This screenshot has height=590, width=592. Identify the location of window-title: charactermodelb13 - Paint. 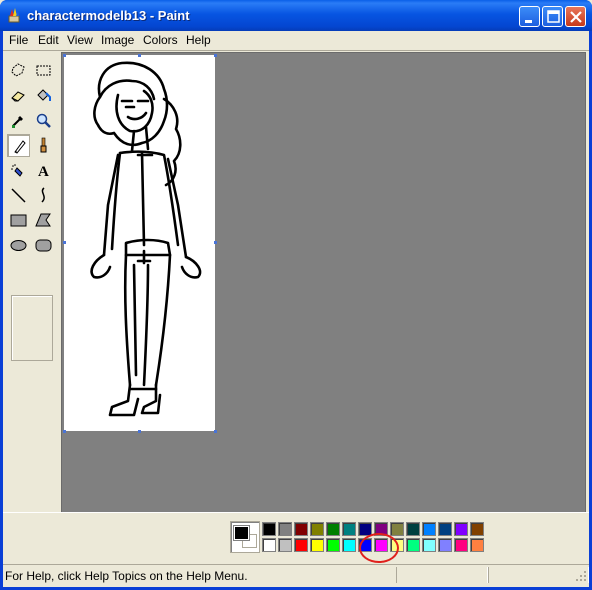
(108, 15).